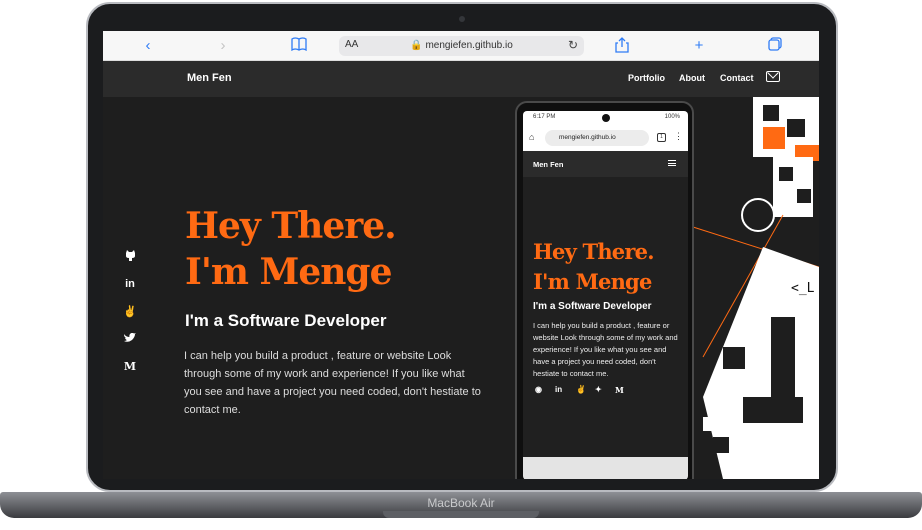 The image size is (922, 530). What do you see at coordinates (148, 46) in the screenshot?
I see `back-icon: ‹` at bounding box center [148, 46].